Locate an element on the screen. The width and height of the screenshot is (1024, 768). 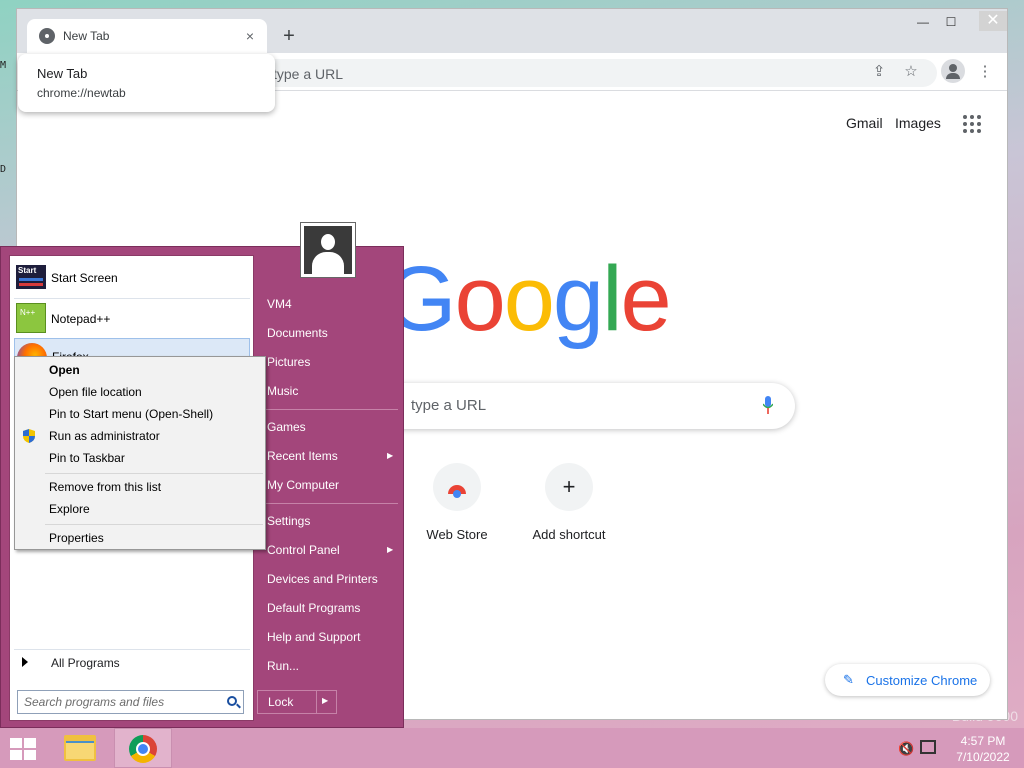
start-item-pictures: Pictures is located at coordinates (288, 362).